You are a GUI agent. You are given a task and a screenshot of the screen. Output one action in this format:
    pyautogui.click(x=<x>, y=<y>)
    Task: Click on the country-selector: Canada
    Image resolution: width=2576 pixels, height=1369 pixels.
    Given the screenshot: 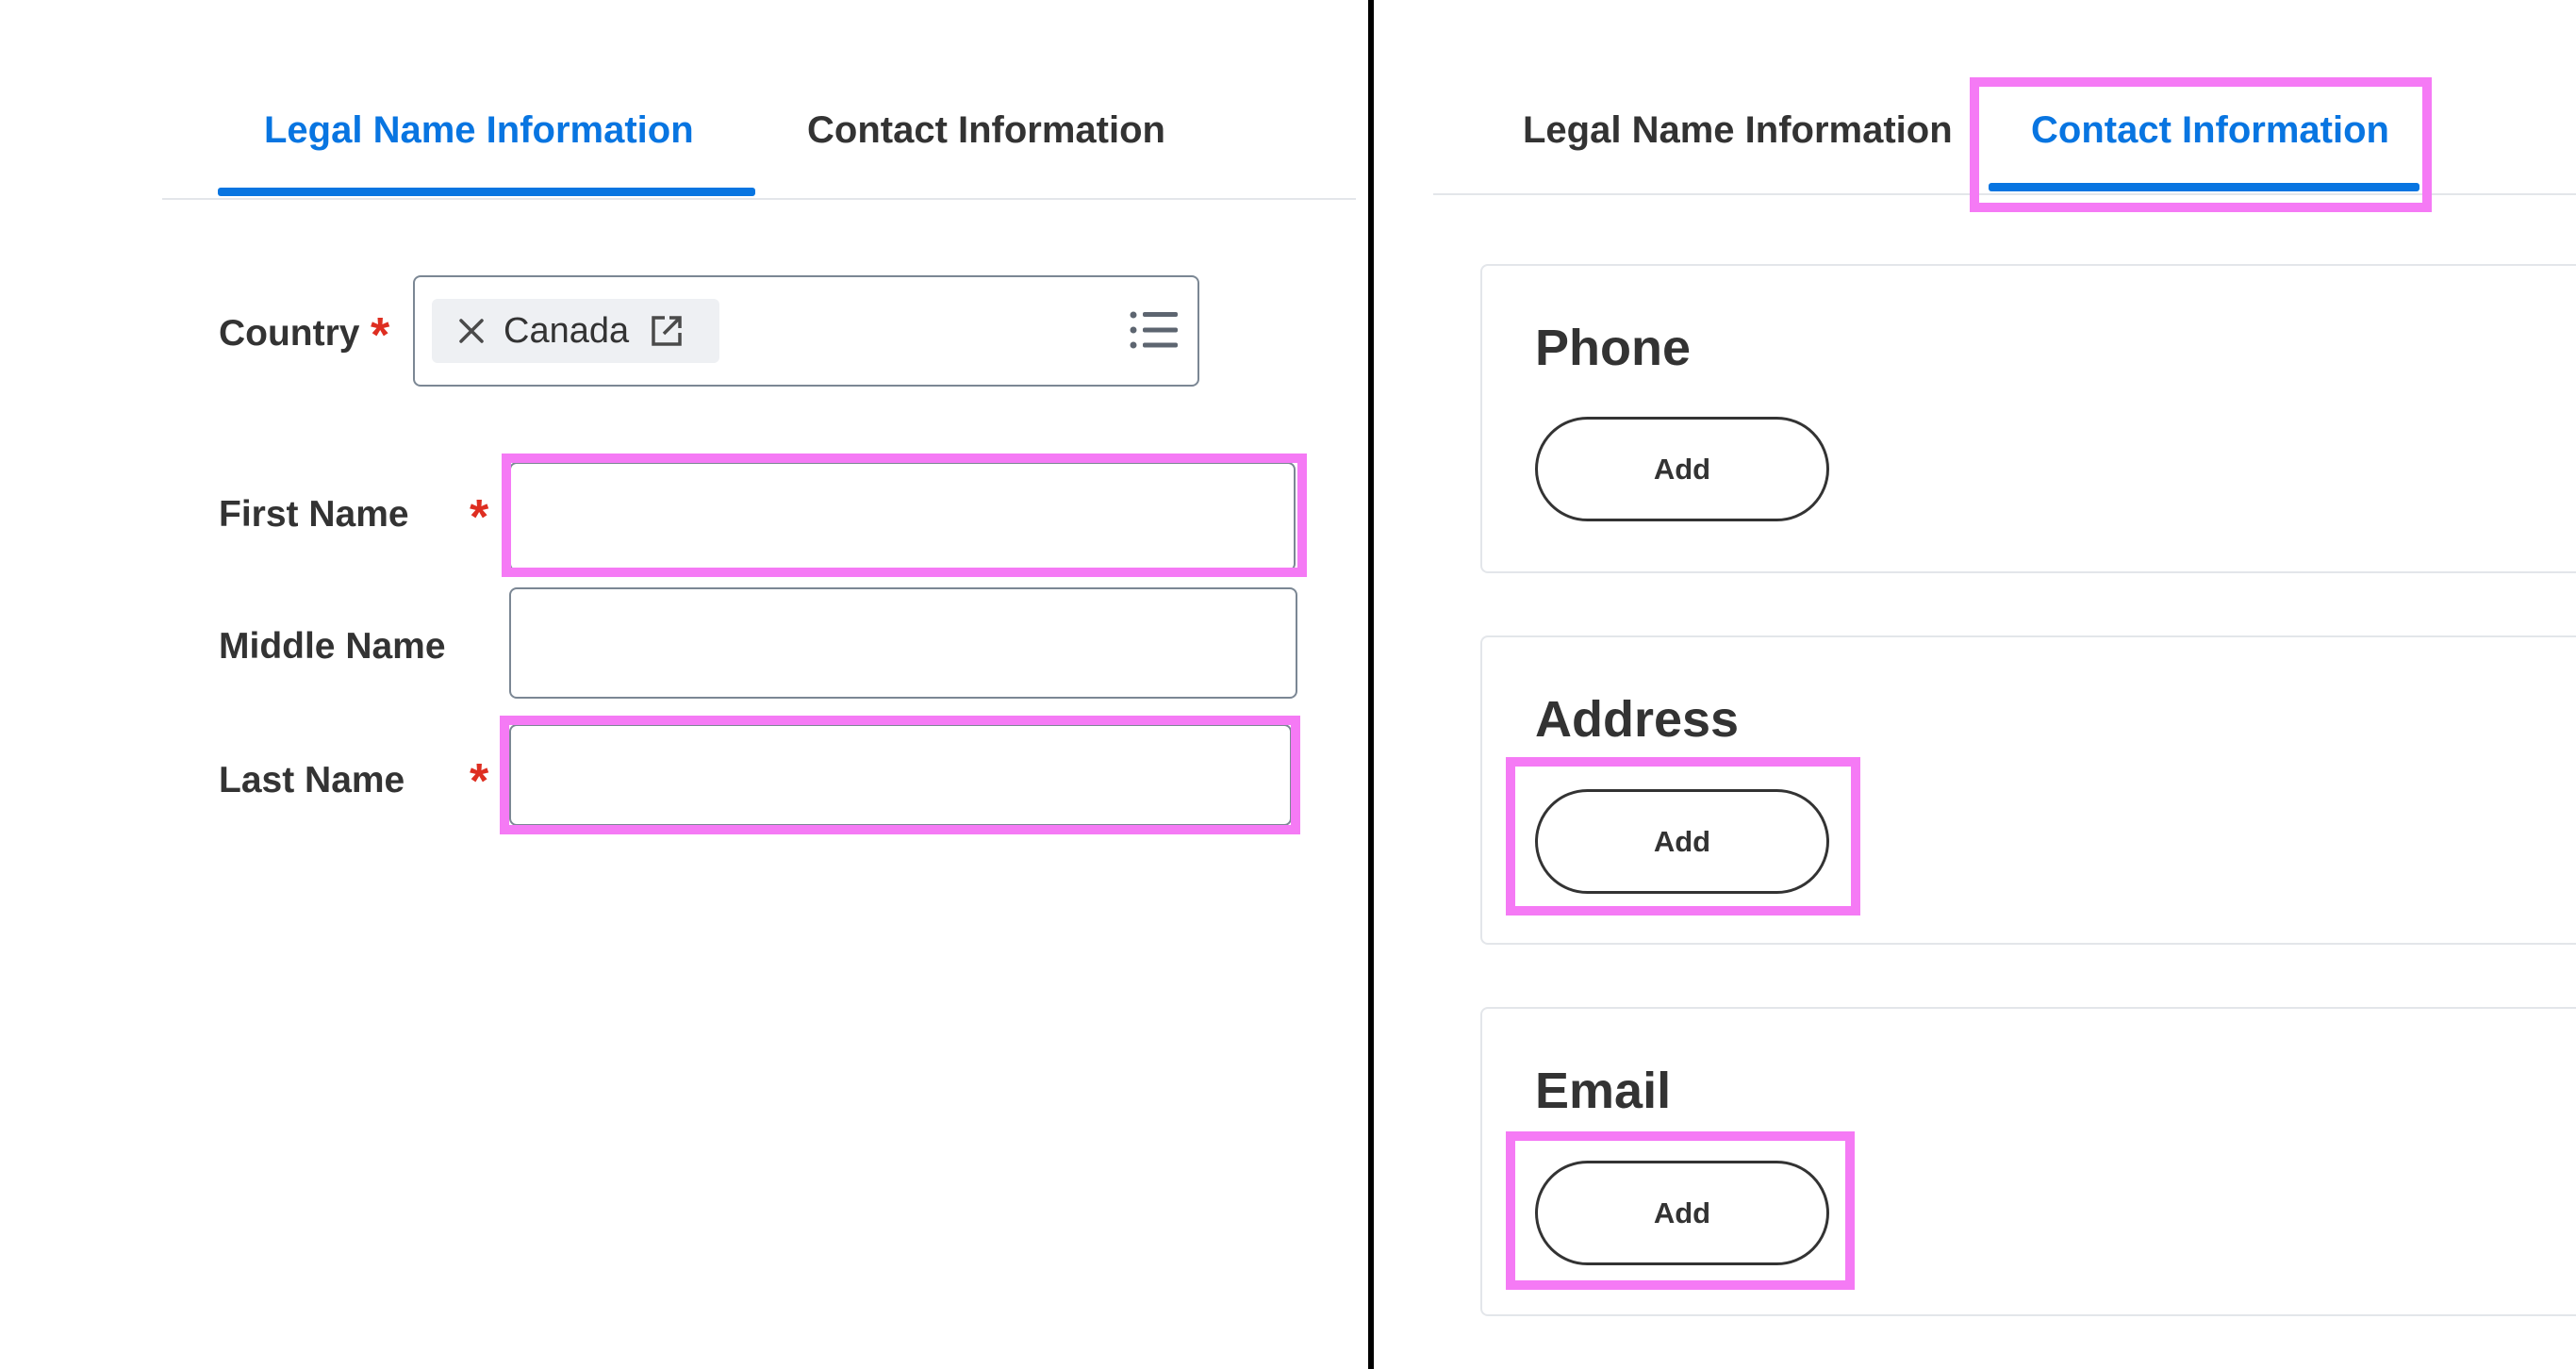 What is the action you would take?
    pyautogui.click(x=806, y=331)
    